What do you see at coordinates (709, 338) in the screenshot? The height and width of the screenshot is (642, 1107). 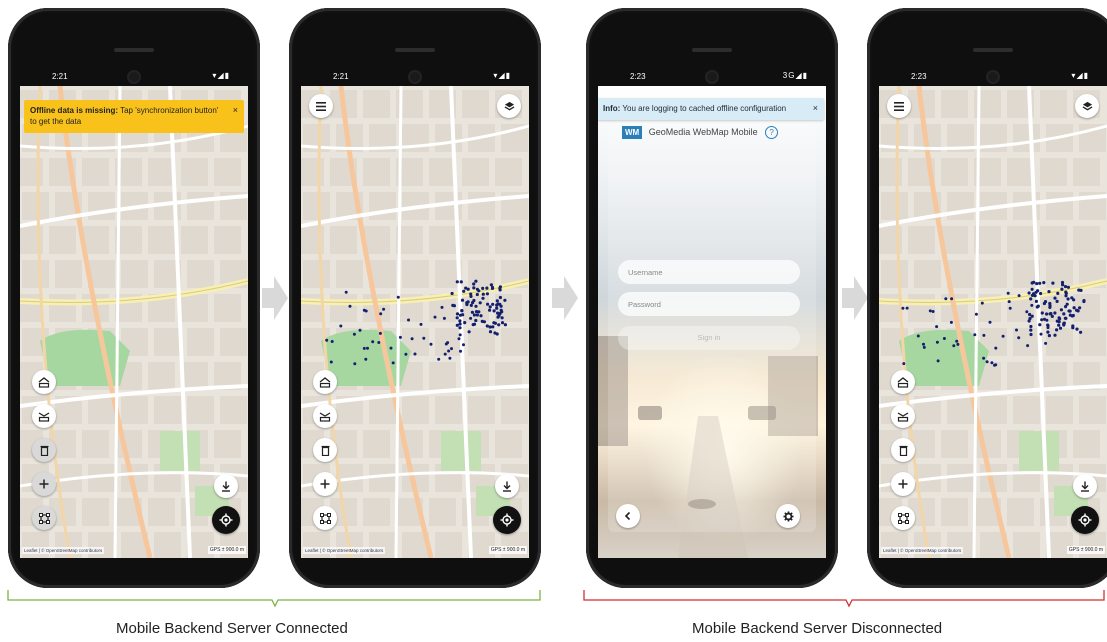 I see `sign-in-button: Sign in` at bounding box center [709, 338].